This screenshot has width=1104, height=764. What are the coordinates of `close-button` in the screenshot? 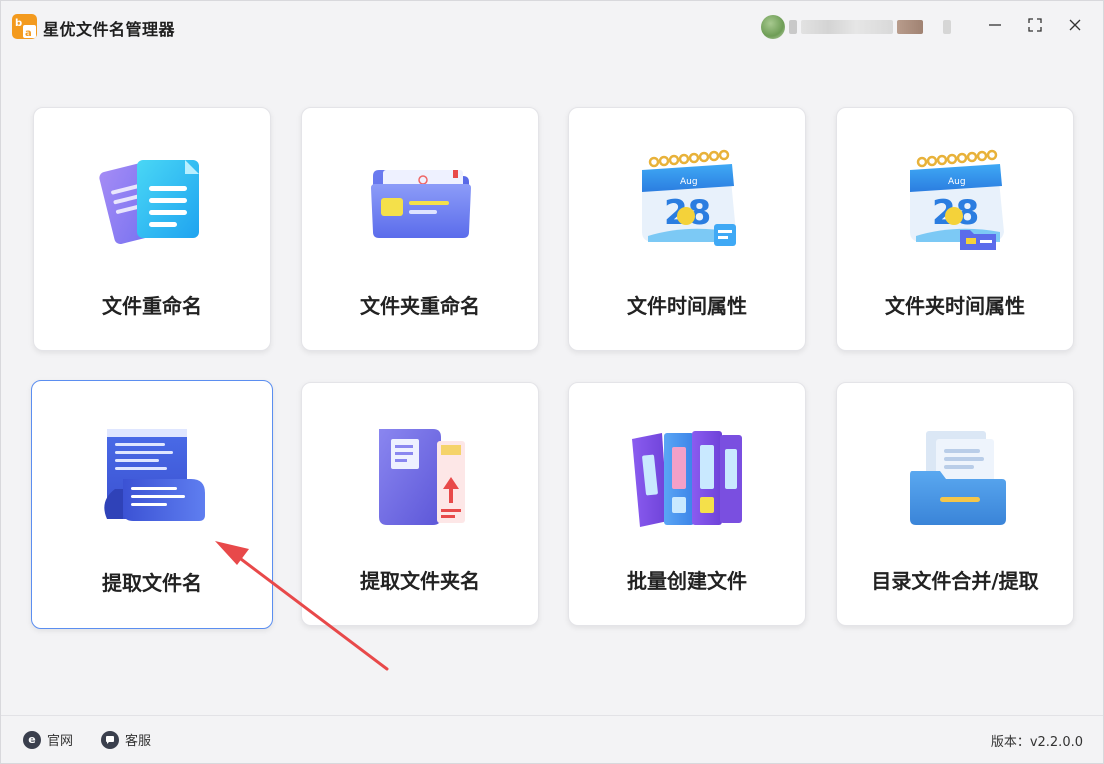 It's located at (1075, 25).